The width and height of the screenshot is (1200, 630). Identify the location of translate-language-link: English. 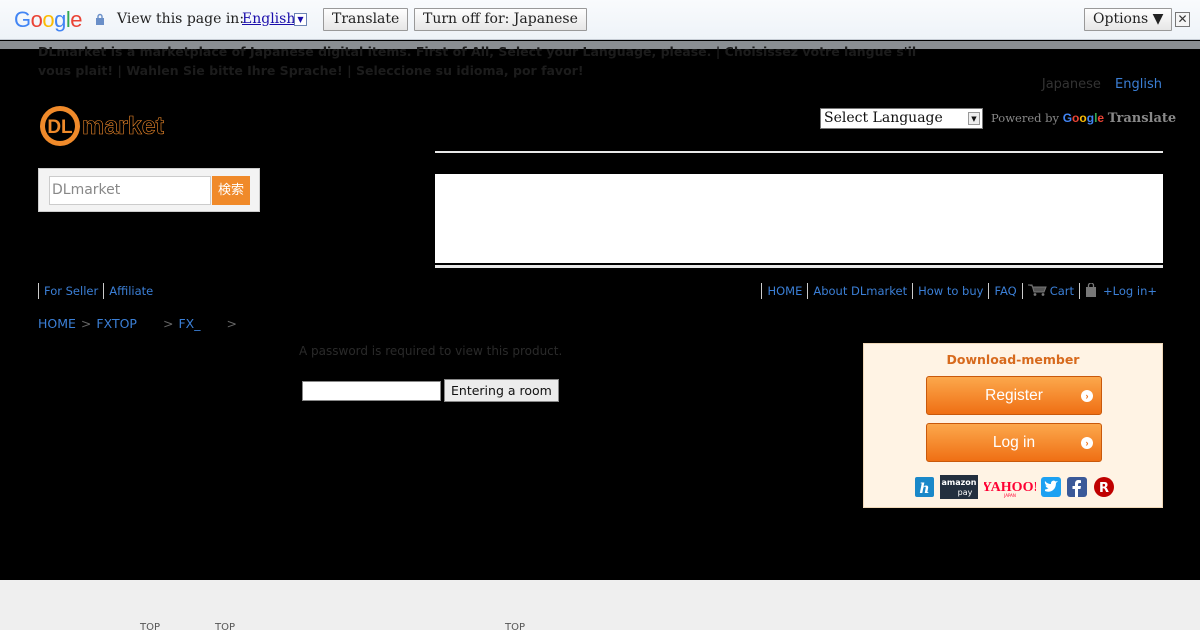
(268, 19).